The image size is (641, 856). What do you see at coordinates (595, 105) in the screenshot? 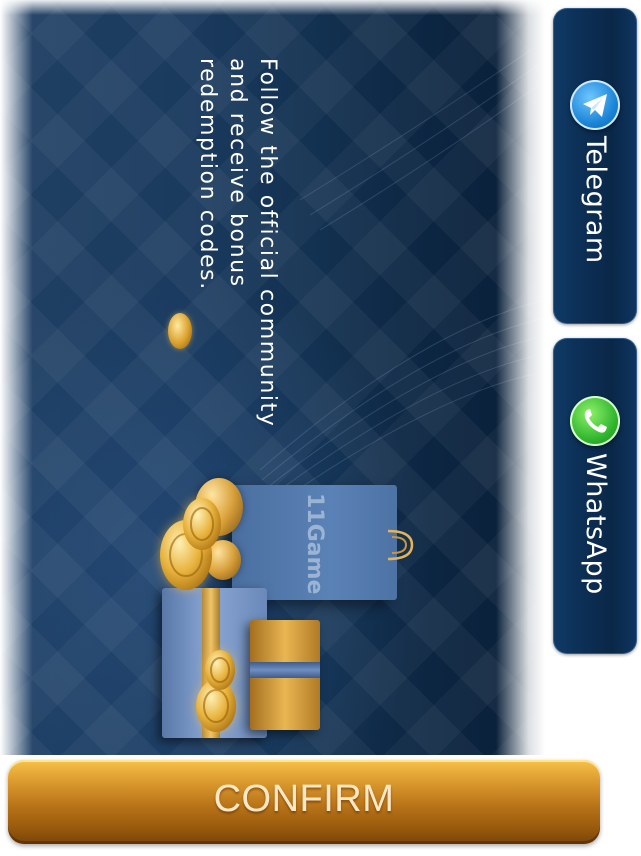
I see `telegram-icon` at bounding box center [595, 105].